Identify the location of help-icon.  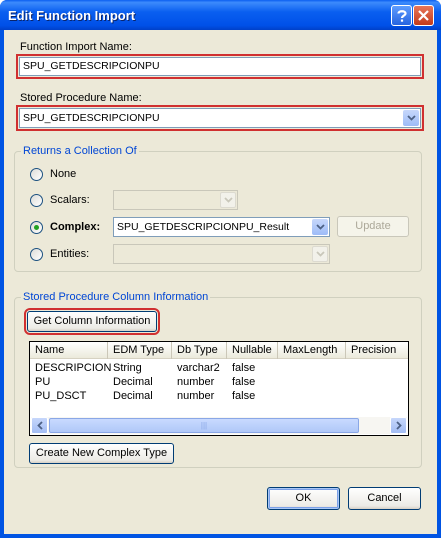
(401, 15).